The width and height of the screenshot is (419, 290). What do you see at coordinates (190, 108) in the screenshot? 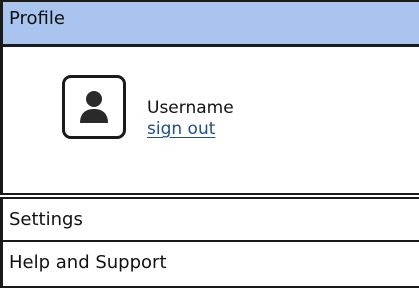
I see `username-label: Username` at bounding box center [190, 108].